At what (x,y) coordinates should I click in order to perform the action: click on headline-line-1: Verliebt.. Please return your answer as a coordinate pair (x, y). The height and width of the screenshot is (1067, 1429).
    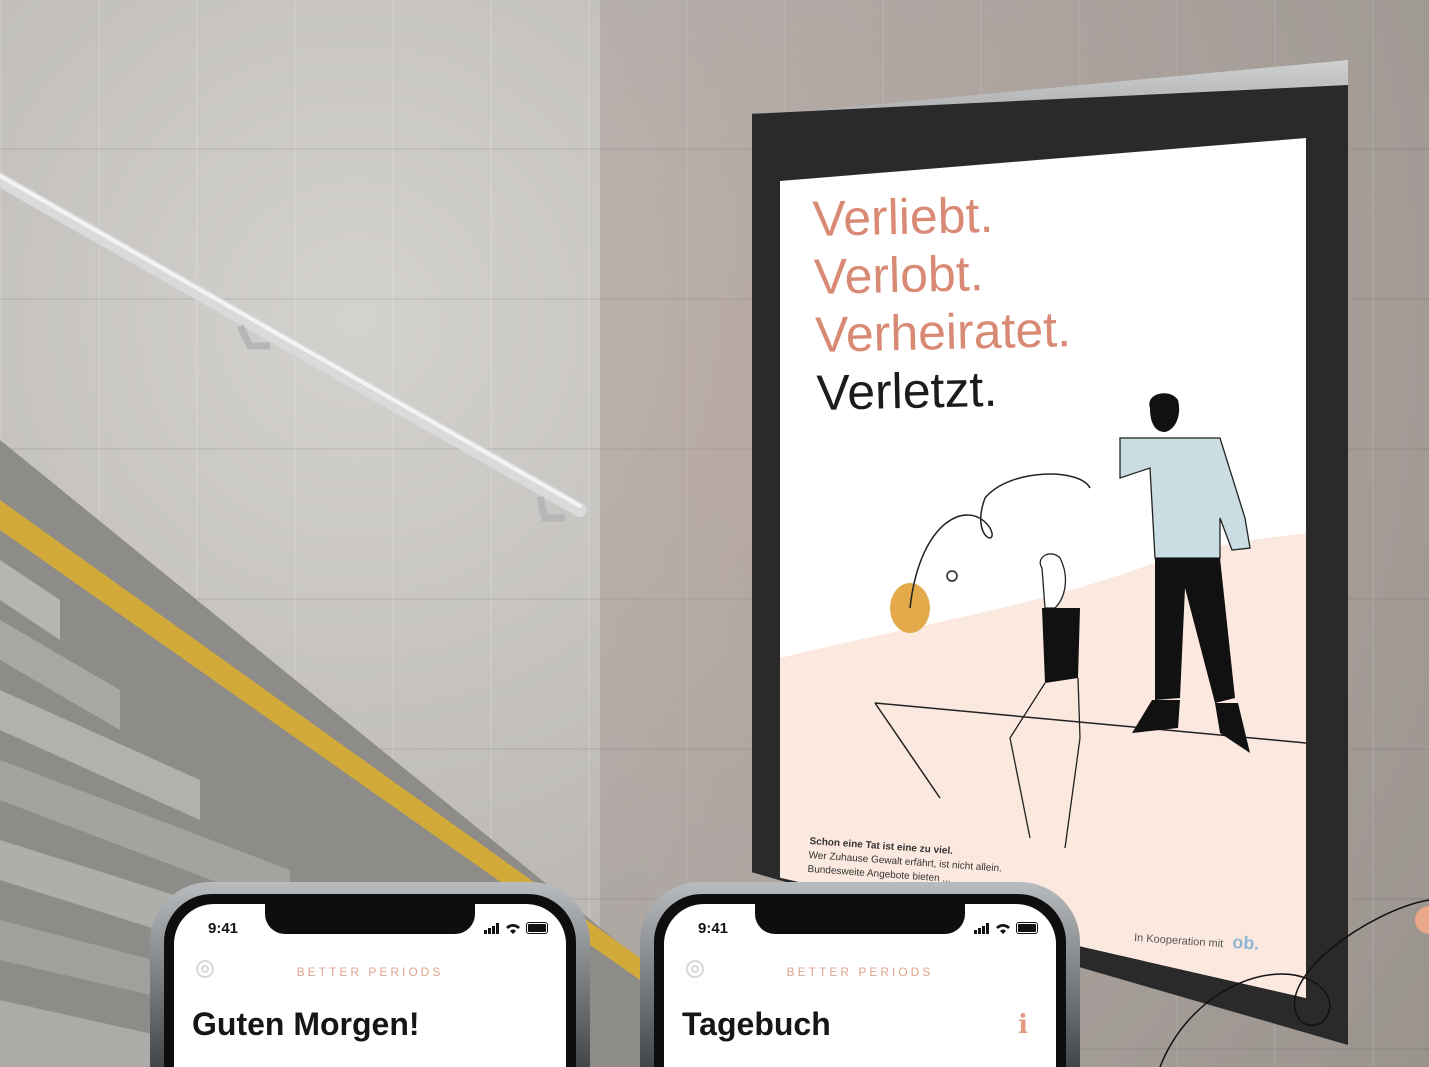
    Looking at the image, I should click on (903, 216).